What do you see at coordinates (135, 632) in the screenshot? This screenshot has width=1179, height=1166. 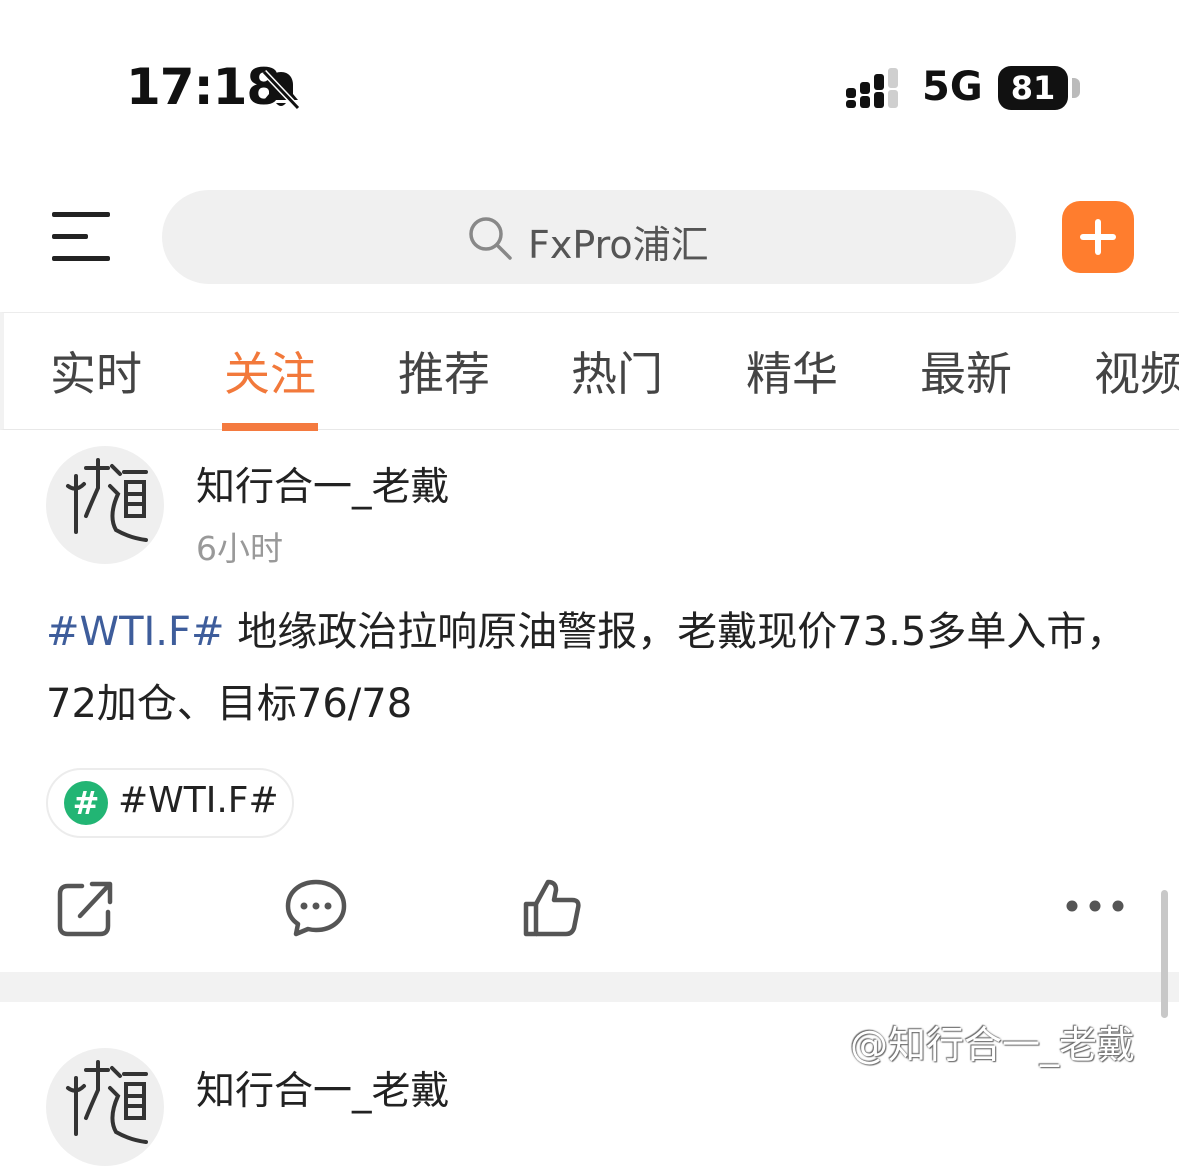 I see `post-hashtag: #WTI.F#` at bounding box center [135, 632].